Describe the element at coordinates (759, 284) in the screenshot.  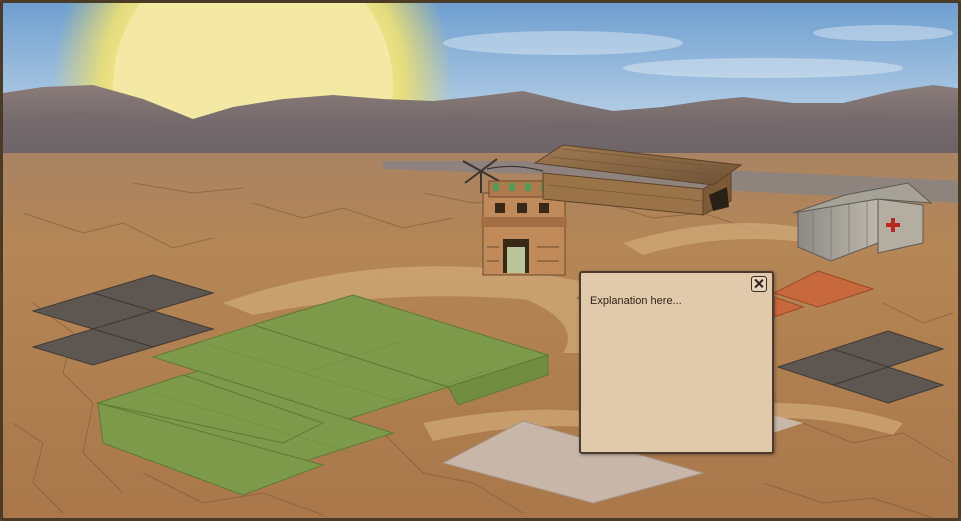
I see `close-x-icon` at that location.